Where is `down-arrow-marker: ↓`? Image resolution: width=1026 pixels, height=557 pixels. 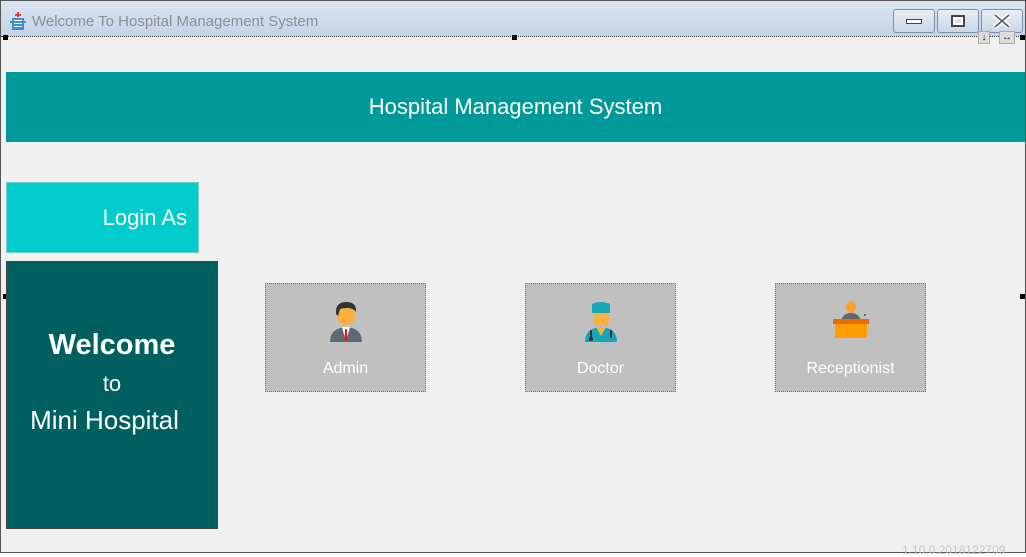
down-arrow-marker: ↓ is located at coordinates (984, 37).